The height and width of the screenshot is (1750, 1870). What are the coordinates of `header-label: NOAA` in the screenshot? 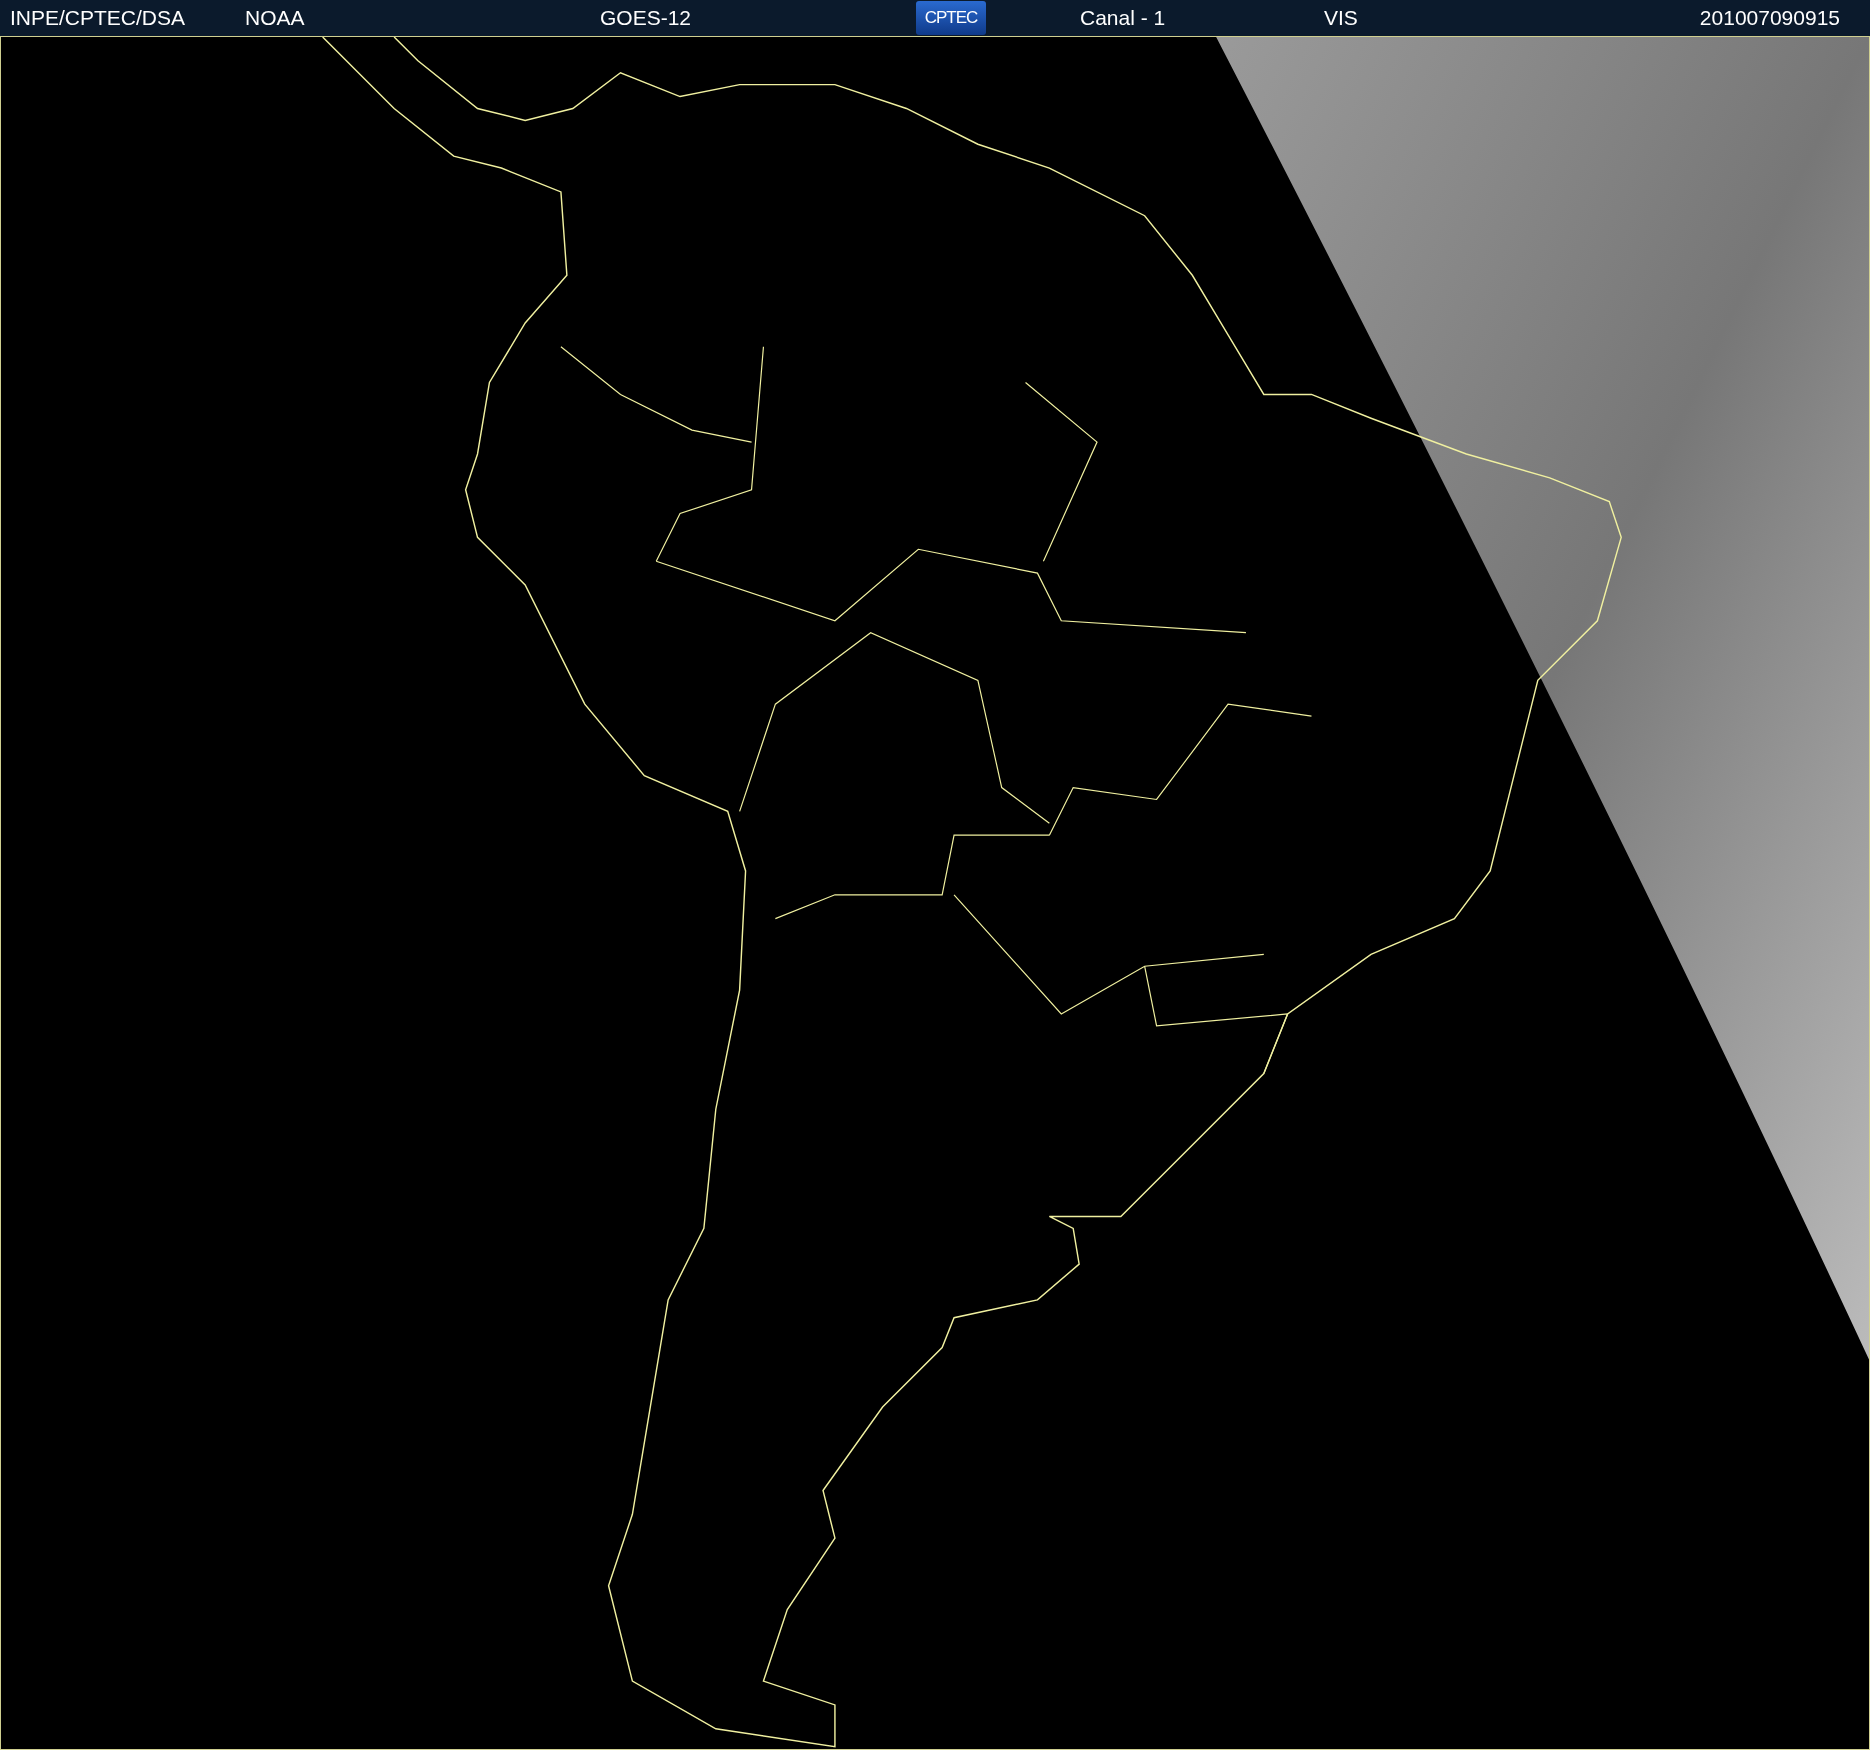 It's located at (275, 18).